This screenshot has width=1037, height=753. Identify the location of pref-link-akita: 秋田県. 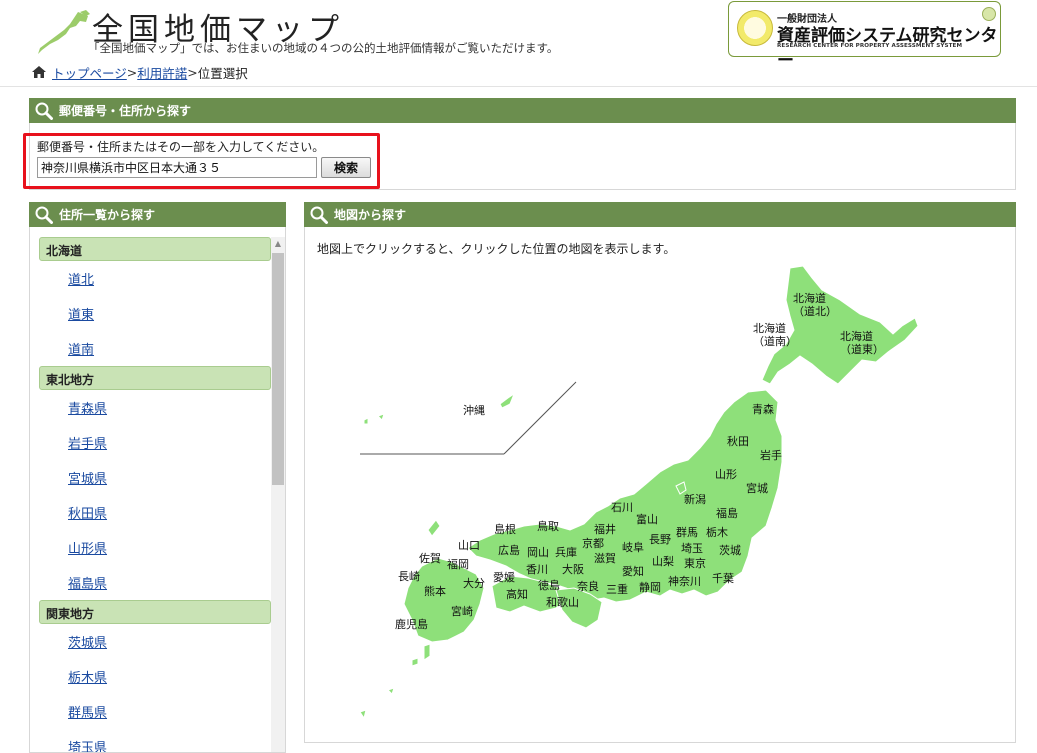
(87, 514).